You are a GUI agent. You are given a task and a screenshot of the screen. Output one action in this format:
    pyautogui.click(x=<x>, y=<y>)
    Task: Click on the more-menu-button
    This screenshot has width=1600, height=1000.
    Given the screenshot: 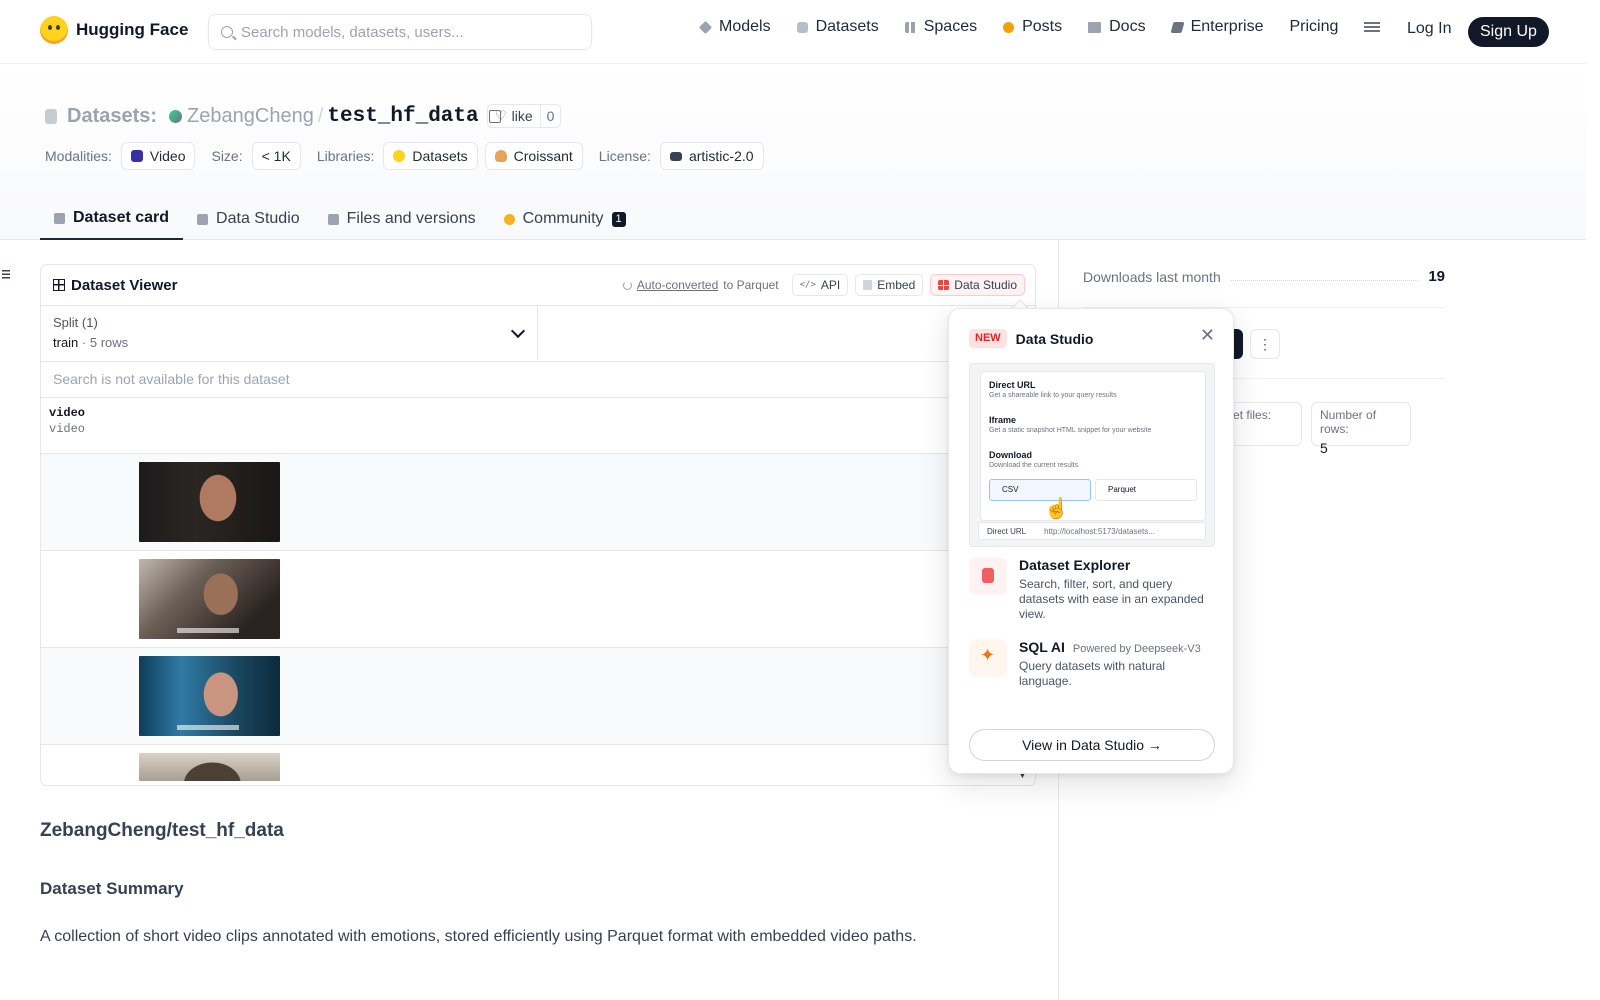 What is the action you would take?
    pyautogui.click(x=1372, y=27)
    